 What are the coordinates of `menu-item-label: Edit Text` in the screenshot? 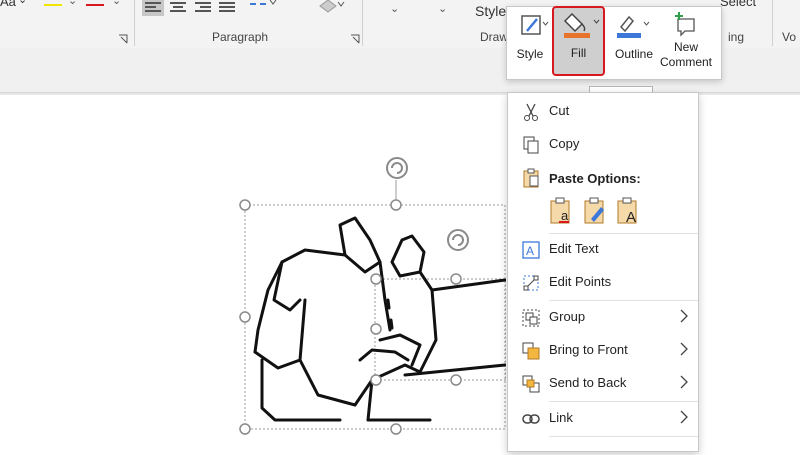 It's located at (574, 248).